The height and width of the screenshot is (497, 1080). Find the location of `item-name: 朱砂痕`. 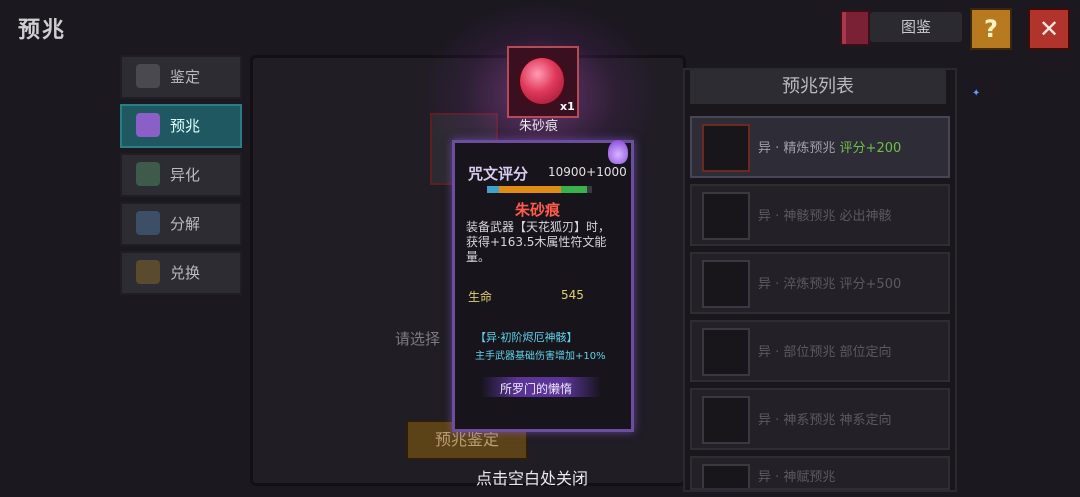

item-name: 朱砂痕 is located at coordinates (539, 126).